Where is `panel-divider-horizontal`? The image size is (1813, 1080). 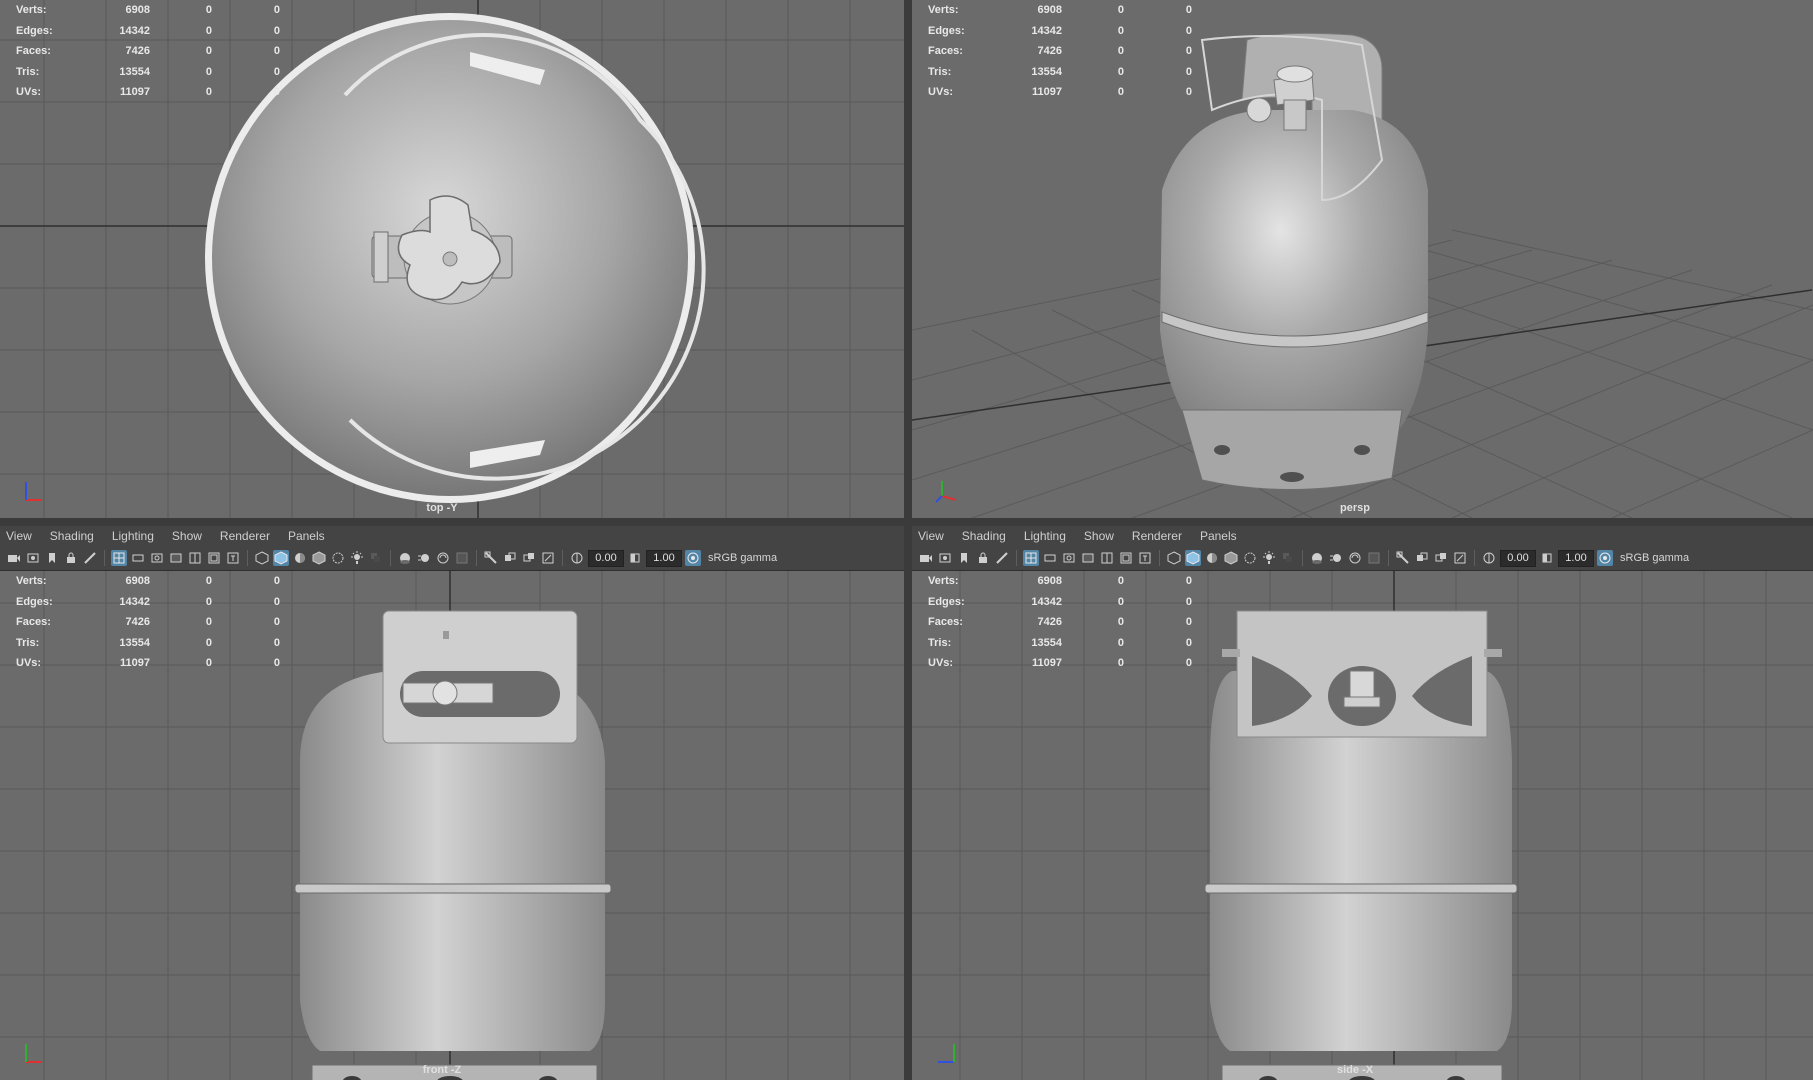 panel-divider-horizontal is located at coordinates (906, 522).